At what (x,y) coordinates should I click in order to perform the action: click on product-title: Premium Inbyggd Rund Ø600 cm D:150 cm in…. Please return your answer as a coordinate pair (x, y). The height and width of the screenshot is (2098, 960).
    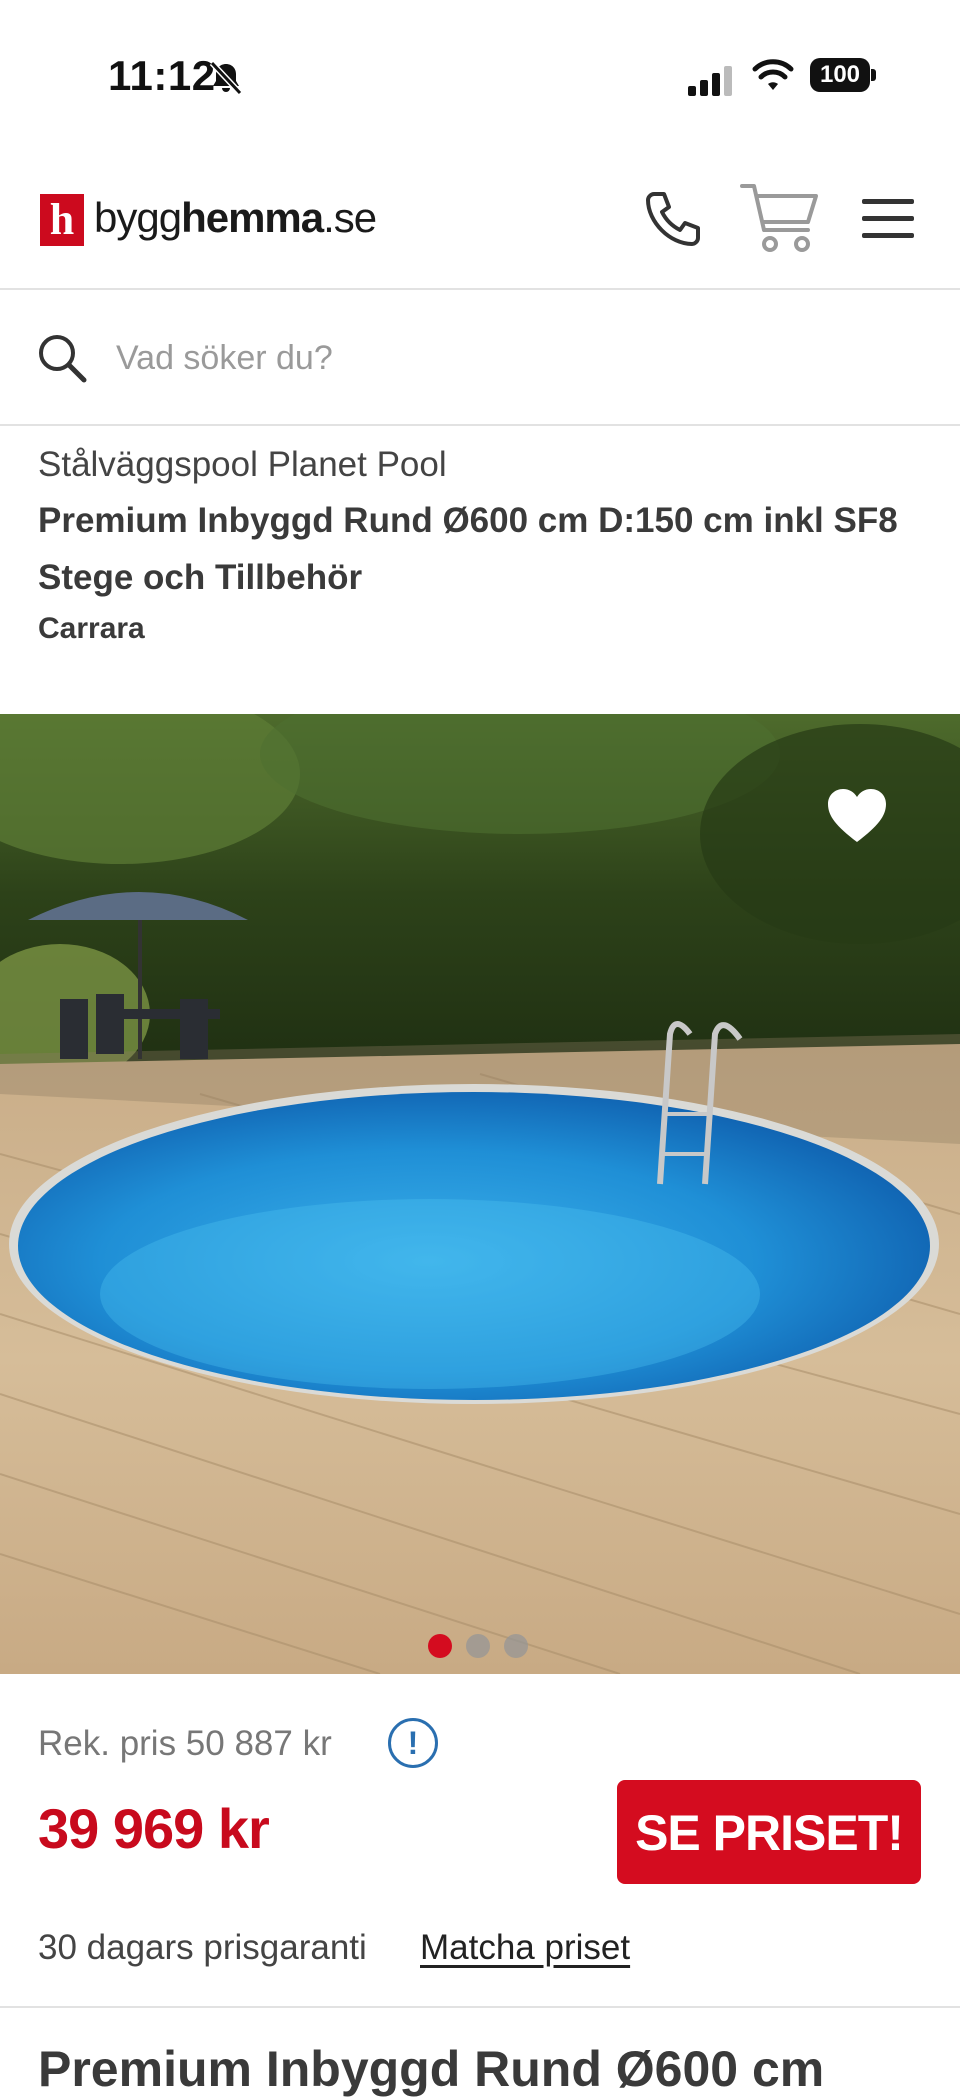
    Looking at the image, I should click on (468, 549).